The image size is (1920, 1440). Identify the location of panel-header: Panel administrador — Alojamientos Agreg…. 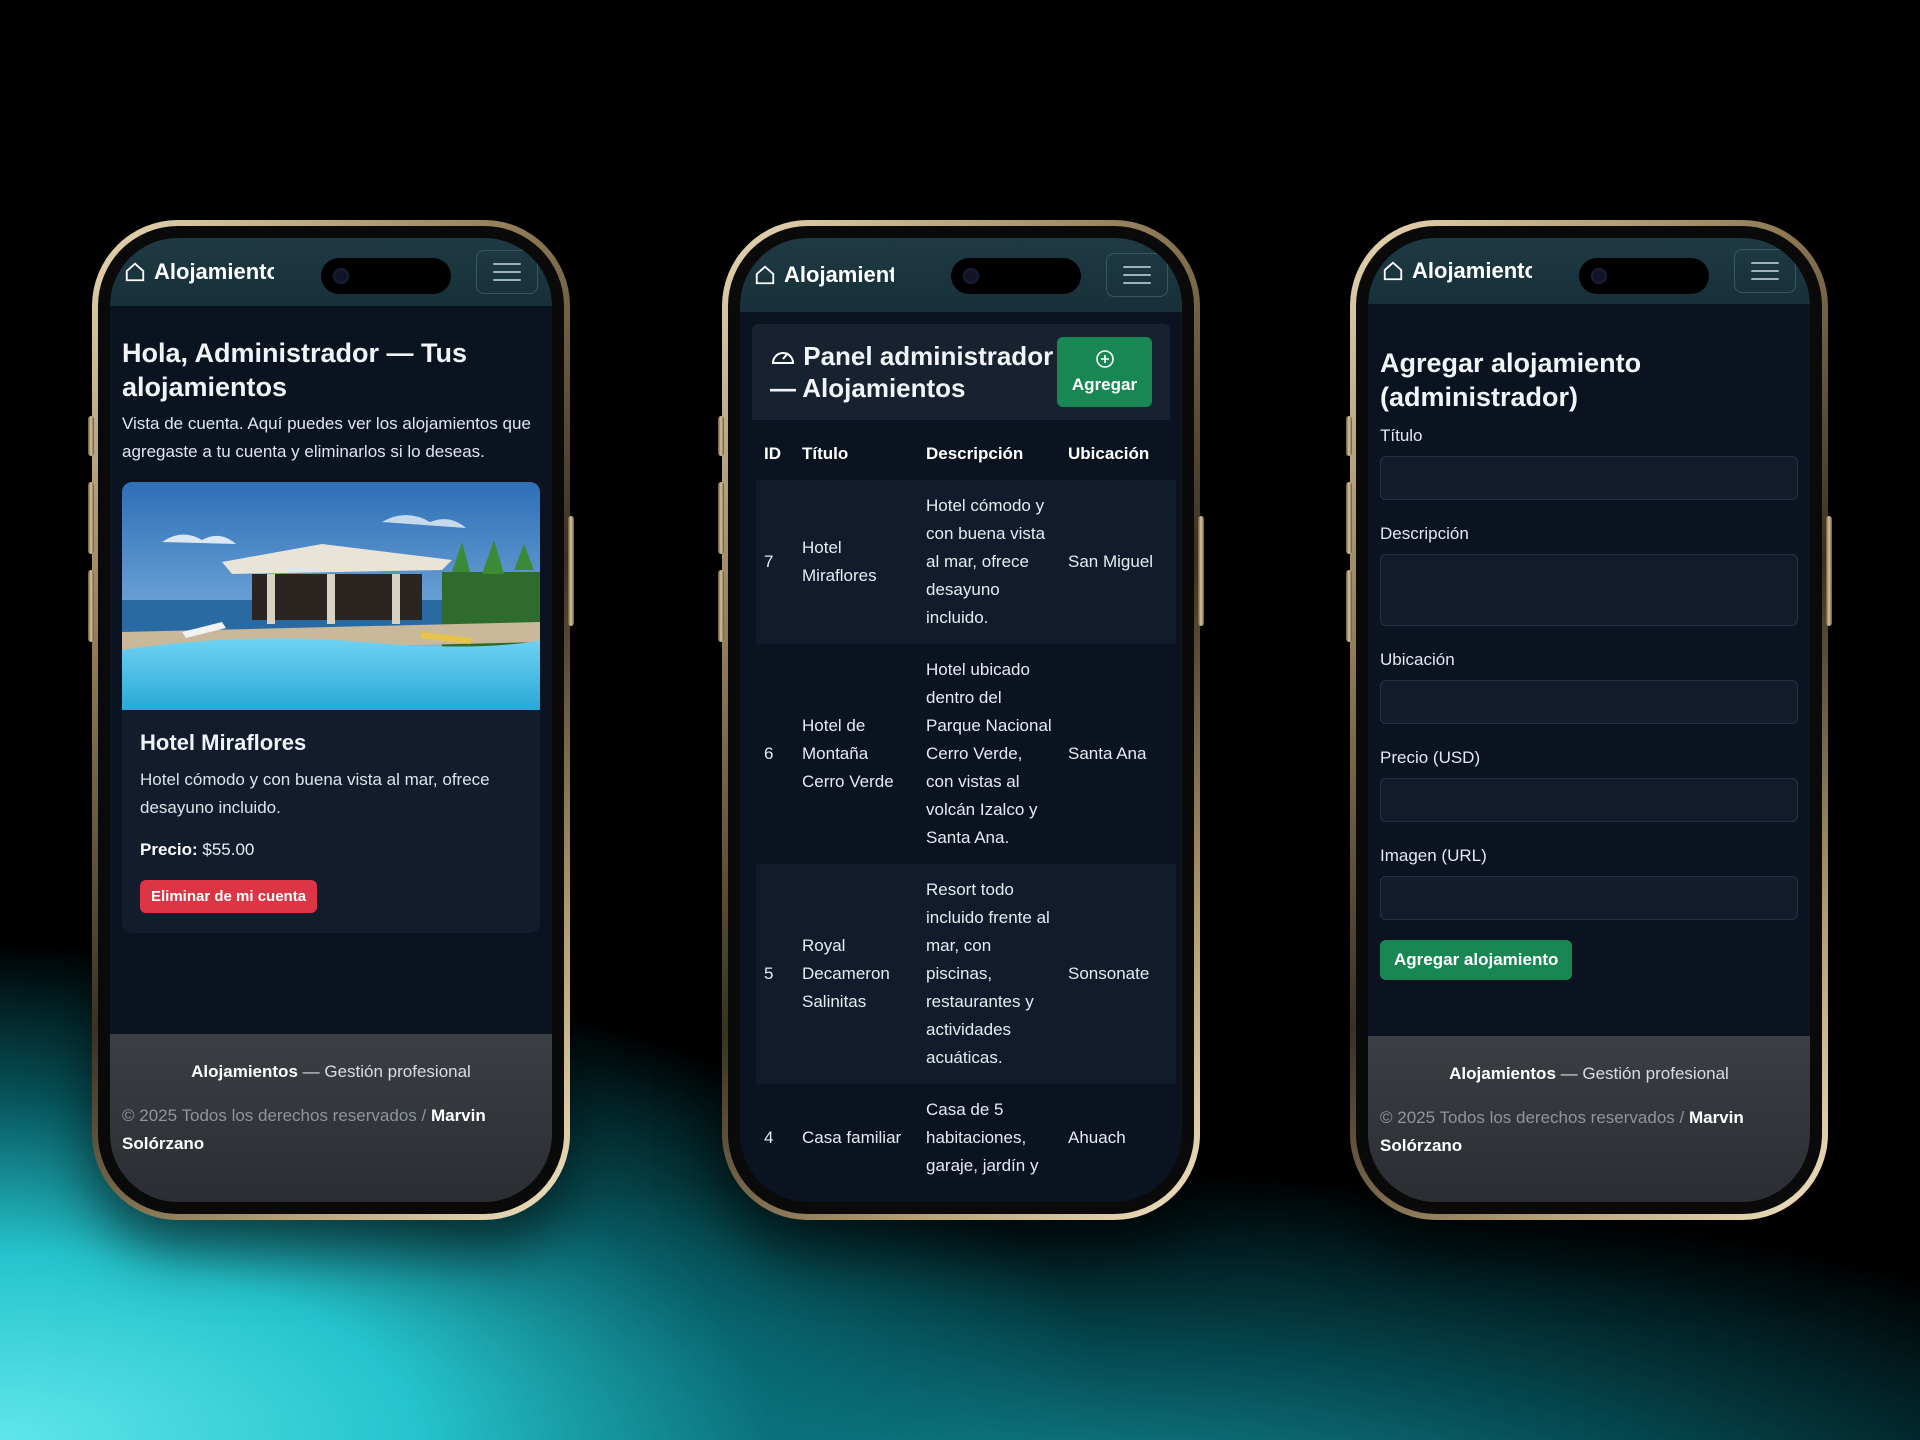
(961, 372).